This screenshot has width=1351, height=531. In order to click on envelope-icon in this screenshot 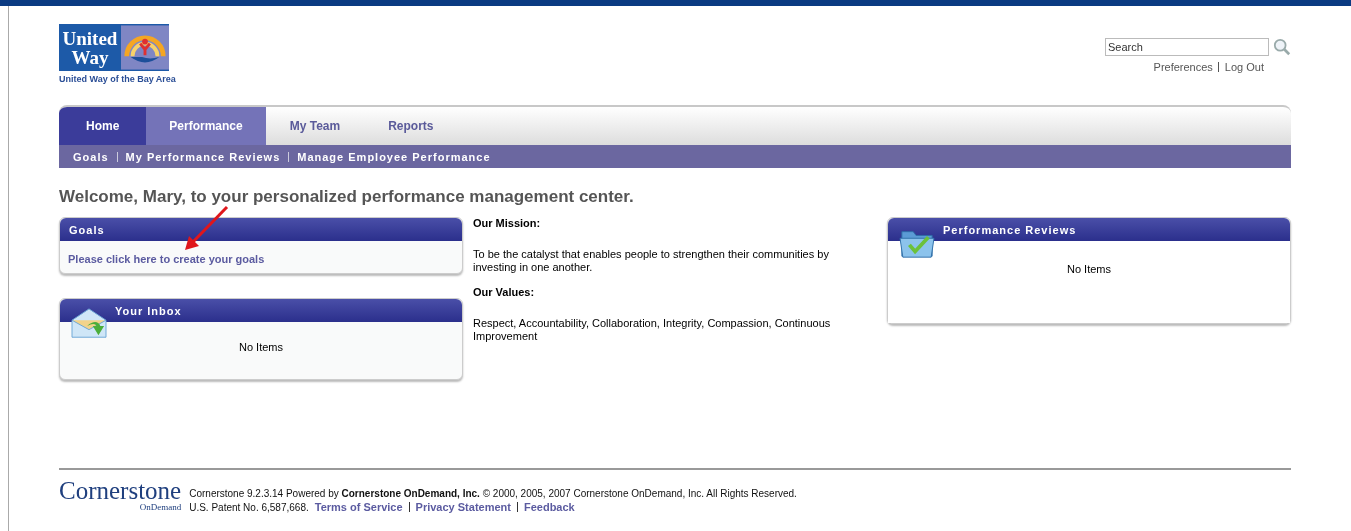, I will do `click(89, 324)`.